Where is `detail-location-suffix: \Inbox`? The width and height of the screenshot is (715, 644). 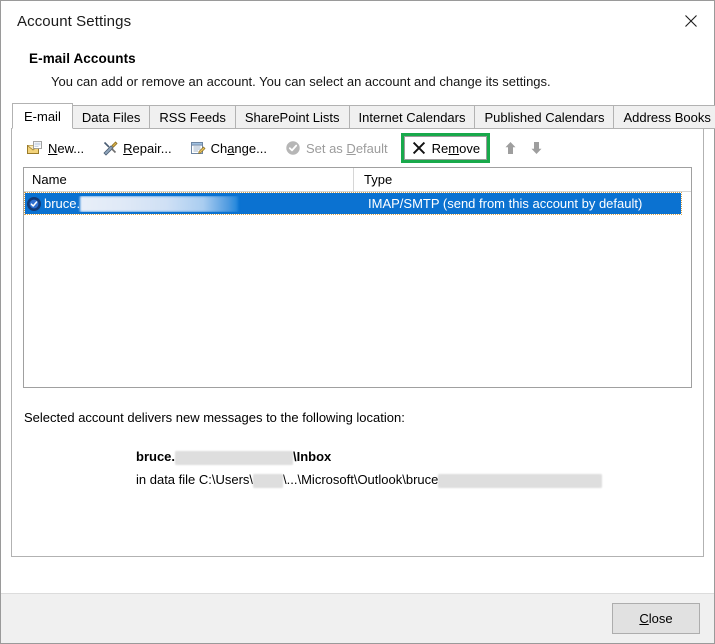
detail-location-suffix: \Inbox is located at coordinates (312, 456).